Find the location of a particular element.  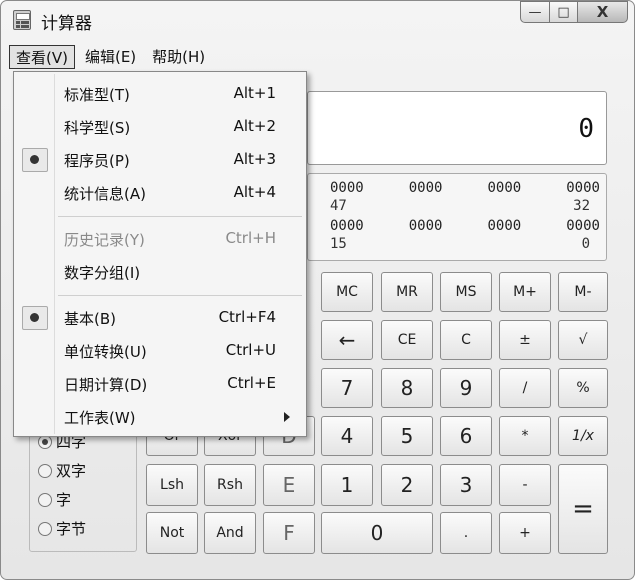

digit-7-button: 7 is located at coordinates (347, 388).